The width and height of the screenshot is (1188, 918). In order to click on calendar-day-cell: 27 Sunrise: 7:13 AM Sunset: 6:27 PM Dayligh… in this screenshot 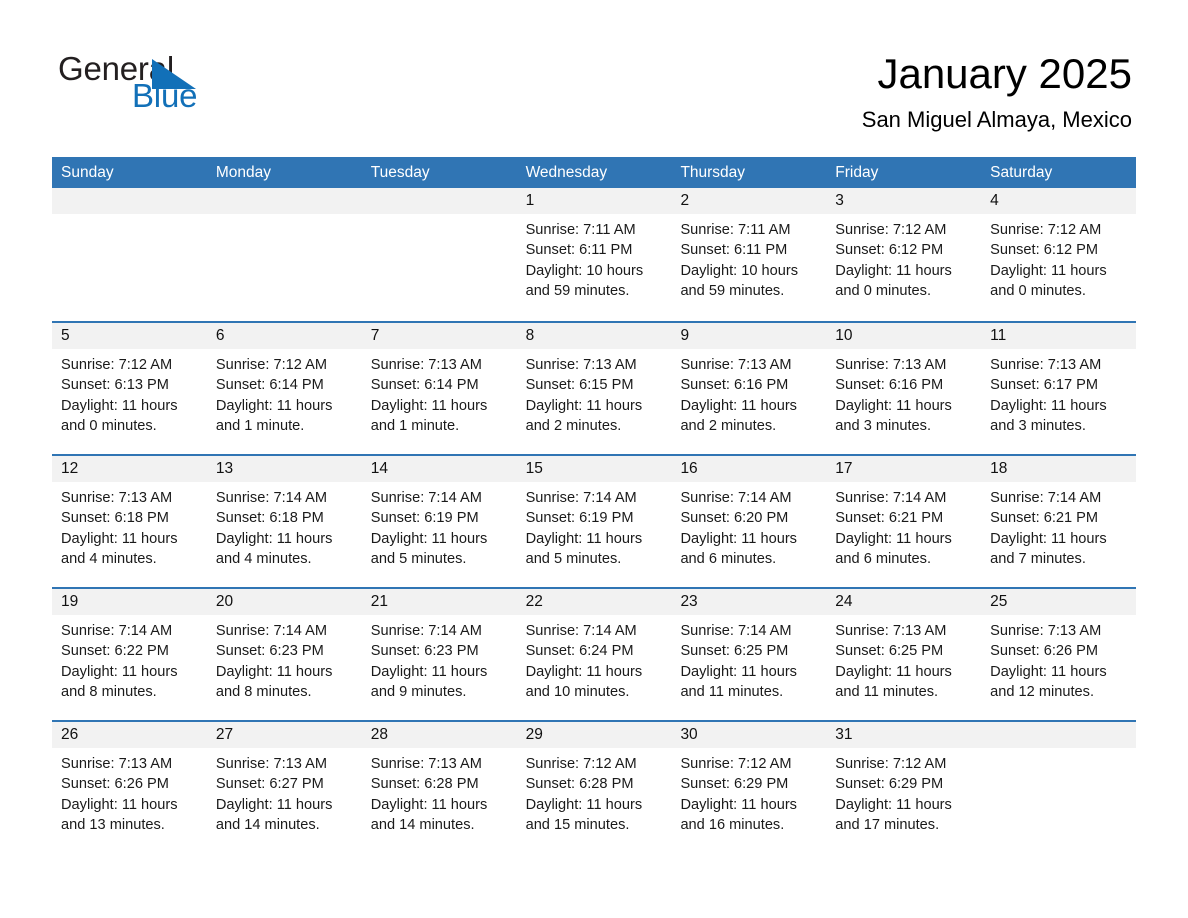, I will do `click(284, 787)`.